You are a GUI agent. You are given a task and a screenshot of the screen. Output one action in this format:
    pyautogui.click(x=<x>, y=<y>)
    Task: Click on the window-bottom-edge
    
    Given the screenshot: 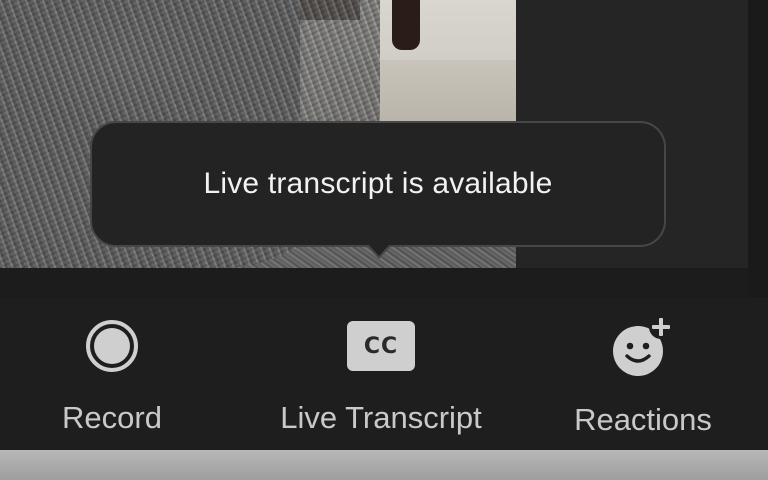 What is the action you would take?
    pyautogui.click(x=384, y=465)
    